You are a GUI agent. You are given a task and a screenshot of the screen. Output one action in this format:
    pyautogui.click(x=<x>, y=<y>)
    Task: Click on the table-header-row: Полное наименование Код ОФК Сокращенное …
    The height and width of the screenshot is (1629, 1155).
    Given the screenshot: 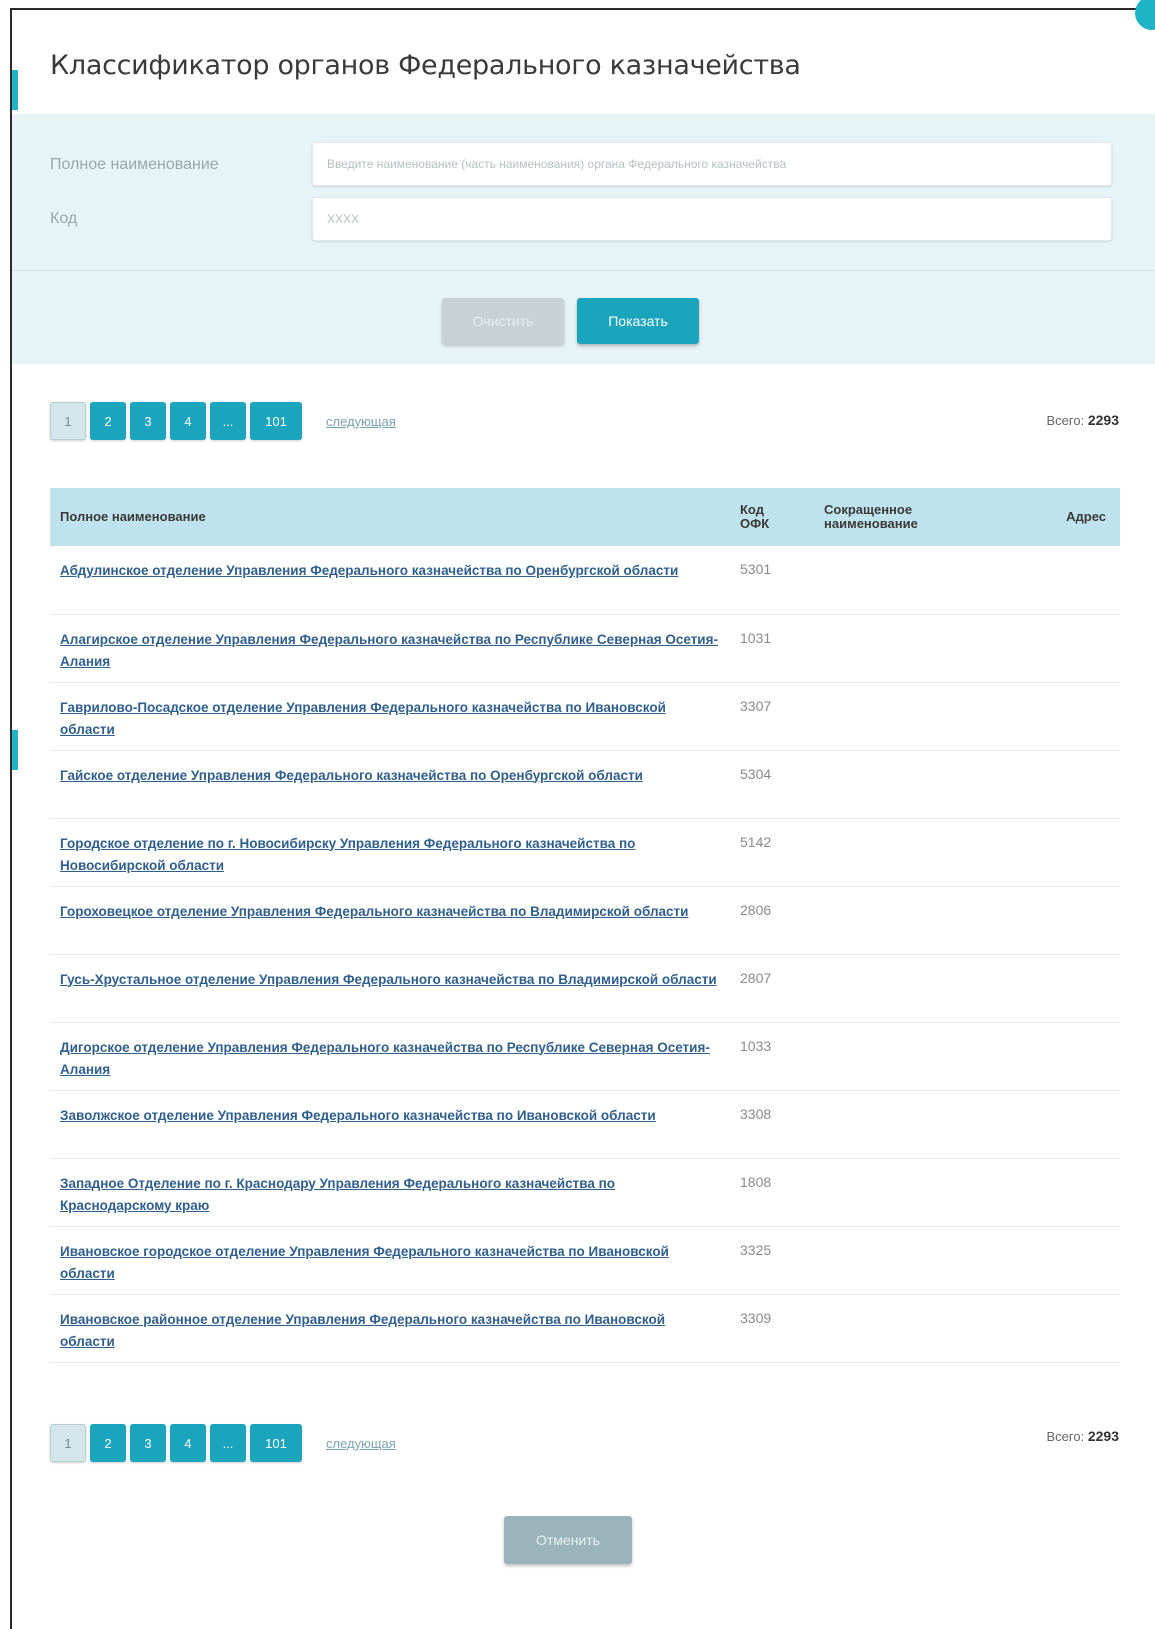 What is the action you would take?
    pyautogui.click(x=585, y=517)
    